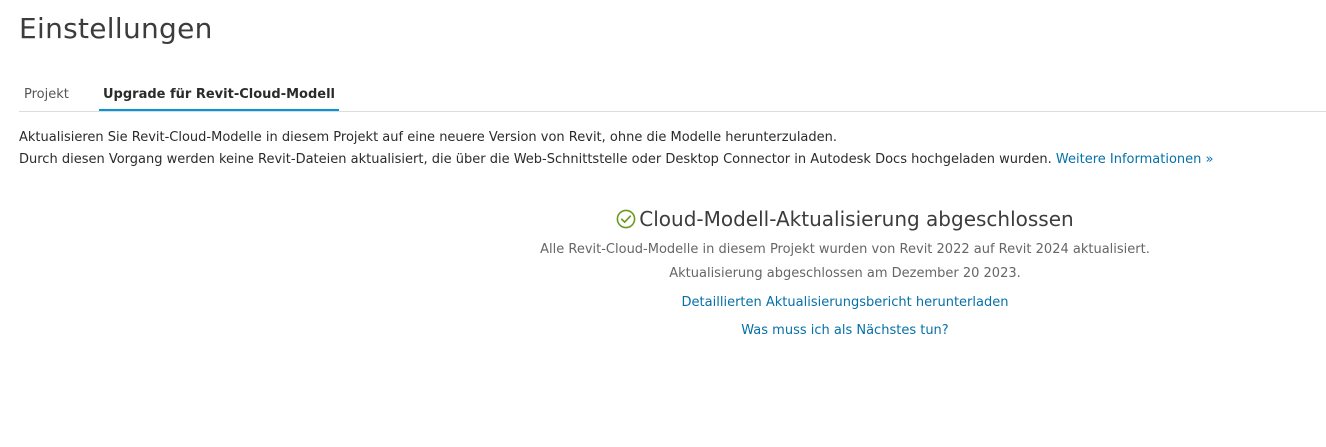 The height and width of the screenshot is (447, 1326). I want to click on page-title: Einstellungen, so click(116, 28).